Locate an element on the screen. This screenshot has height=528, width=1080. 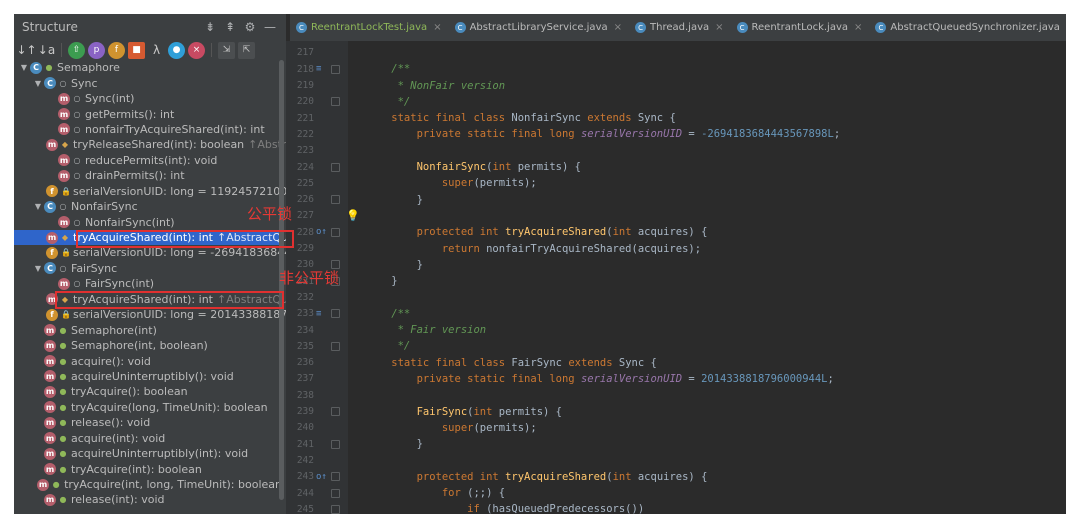
code-line: 233 ≡ /** is located at coordinates (676, 314).